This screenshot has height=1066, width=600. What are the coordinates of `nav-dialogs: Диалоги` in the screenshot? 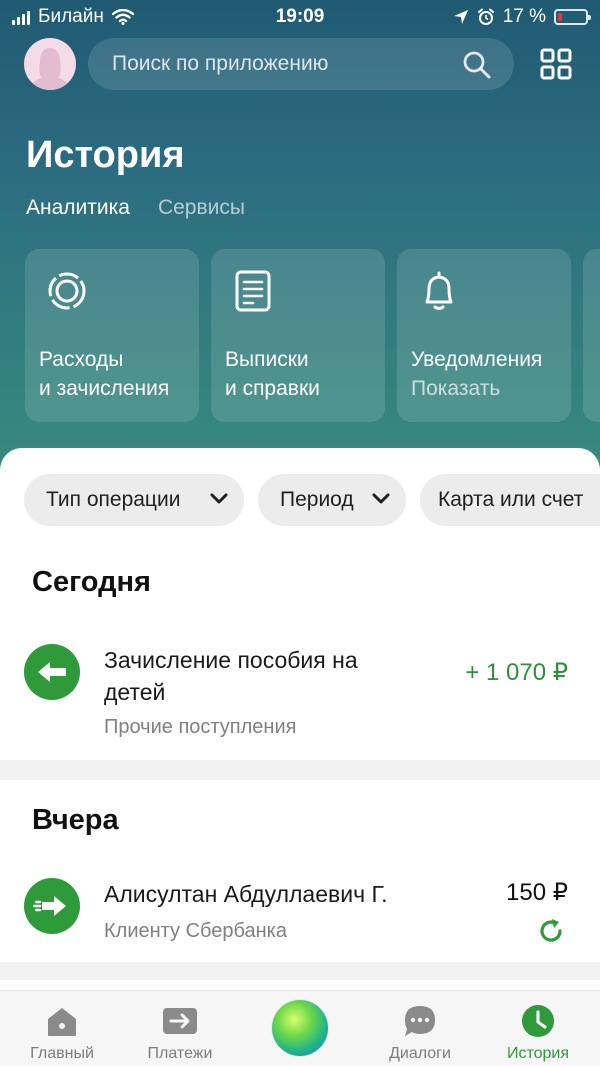 It's located at (420, 1028).